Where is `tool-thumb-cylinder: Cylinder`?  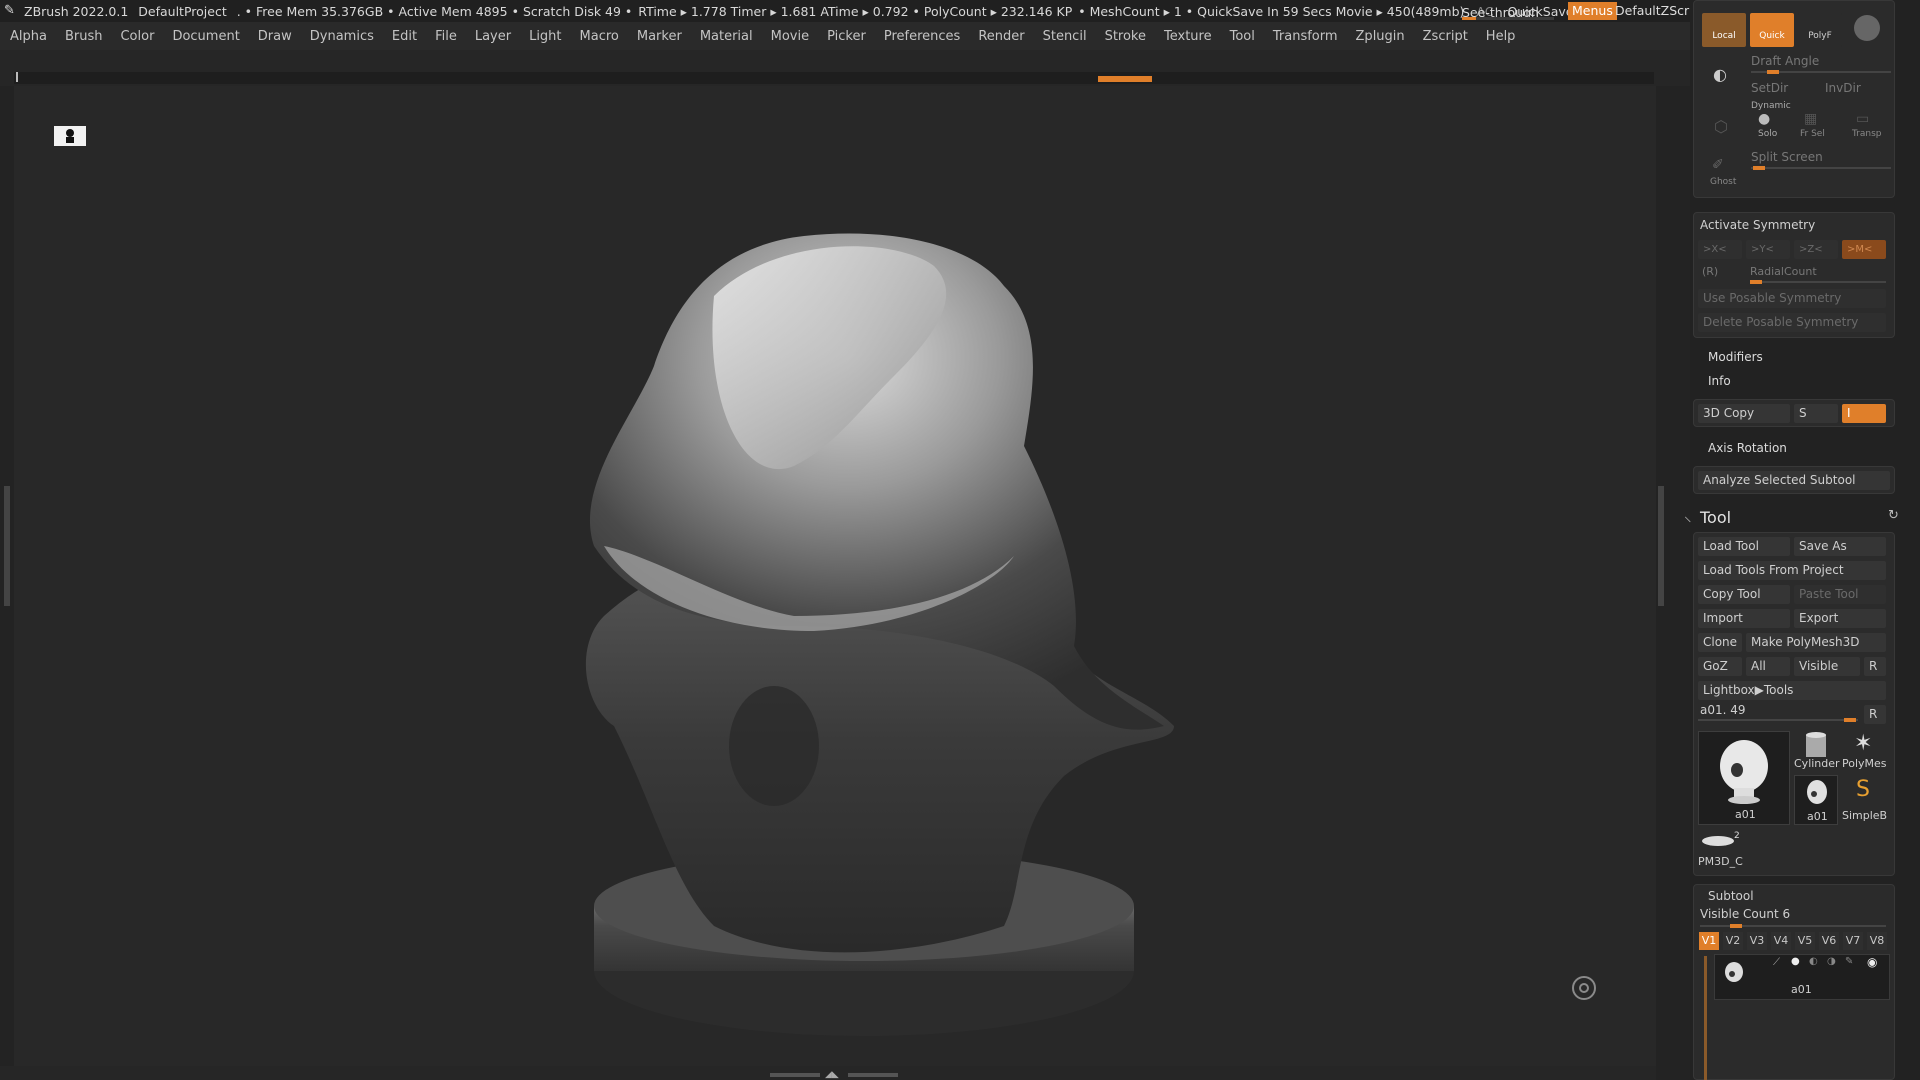
tool-thumb-cylinder: Cylinder is located at coordinates (1817, 751).